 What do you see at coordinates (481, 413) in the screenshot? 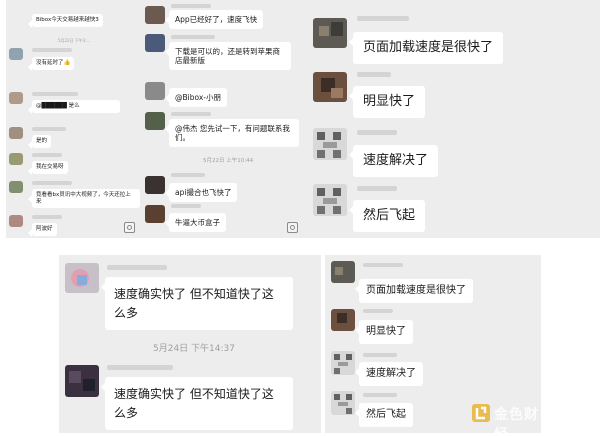
I see `watermark-logo-icon` at bounding box center [481, 413].